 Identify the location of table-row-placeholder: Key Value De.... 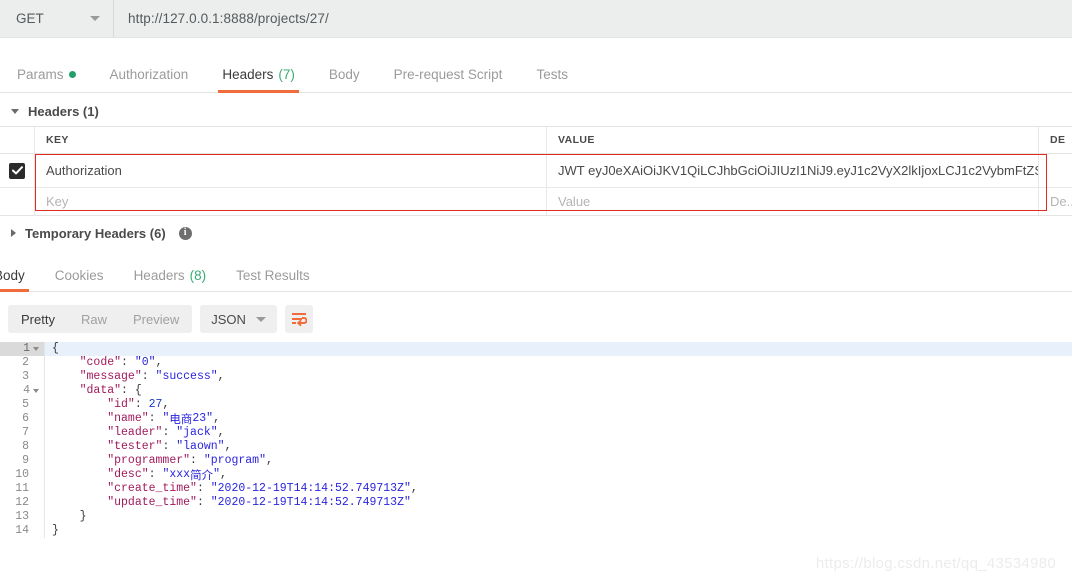
(536, 201).